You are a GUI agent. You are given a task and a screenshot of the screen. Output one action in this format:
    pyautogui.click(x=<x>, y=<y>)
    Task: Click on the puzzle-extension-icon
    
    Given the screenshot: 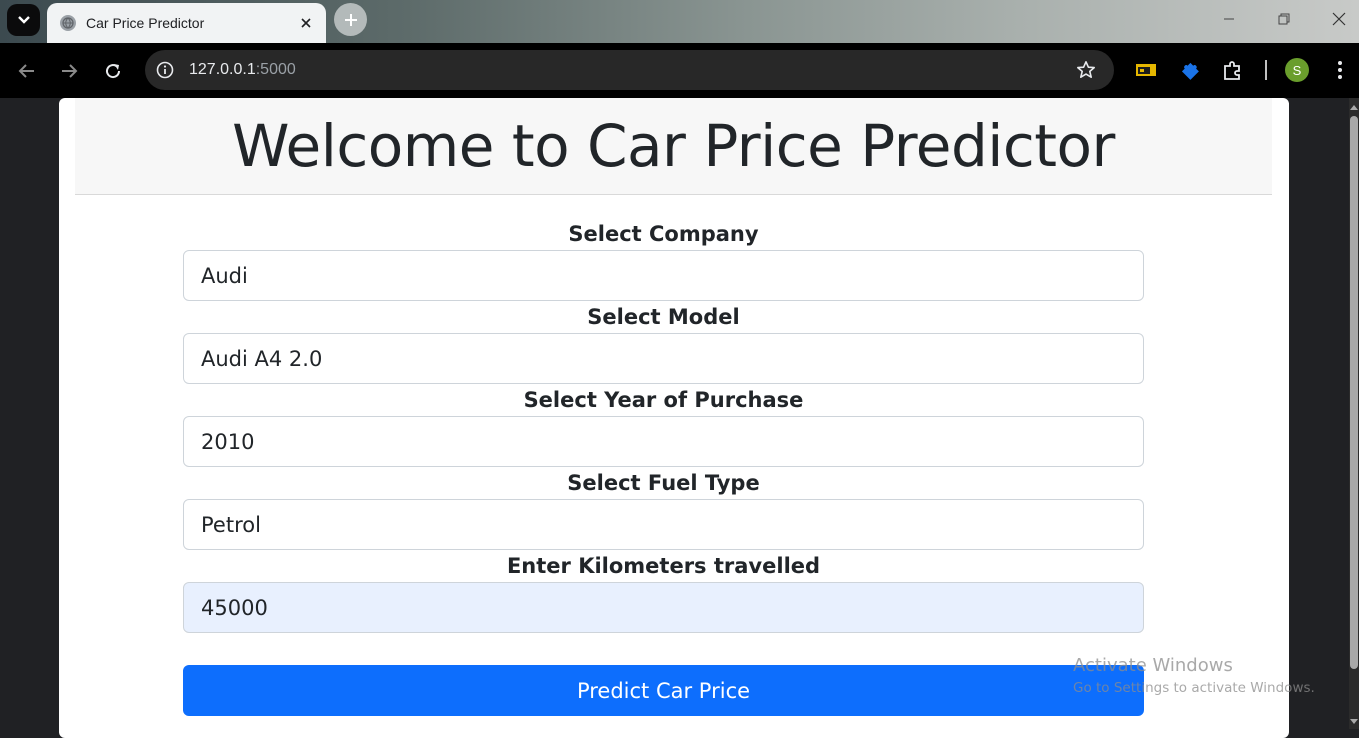 What is the action you would take?
    pyautogui.click(x=1189, y=70)
    